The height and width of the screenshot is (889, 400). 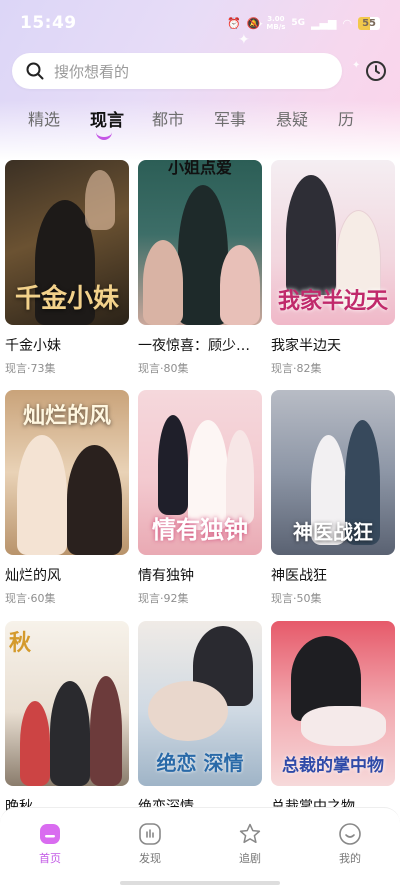 I want to click on status-icons: ⏰ 🔕 3.00 MB/s 5G ▂▄▆ ◠ 55, so click(x=303, y=23).